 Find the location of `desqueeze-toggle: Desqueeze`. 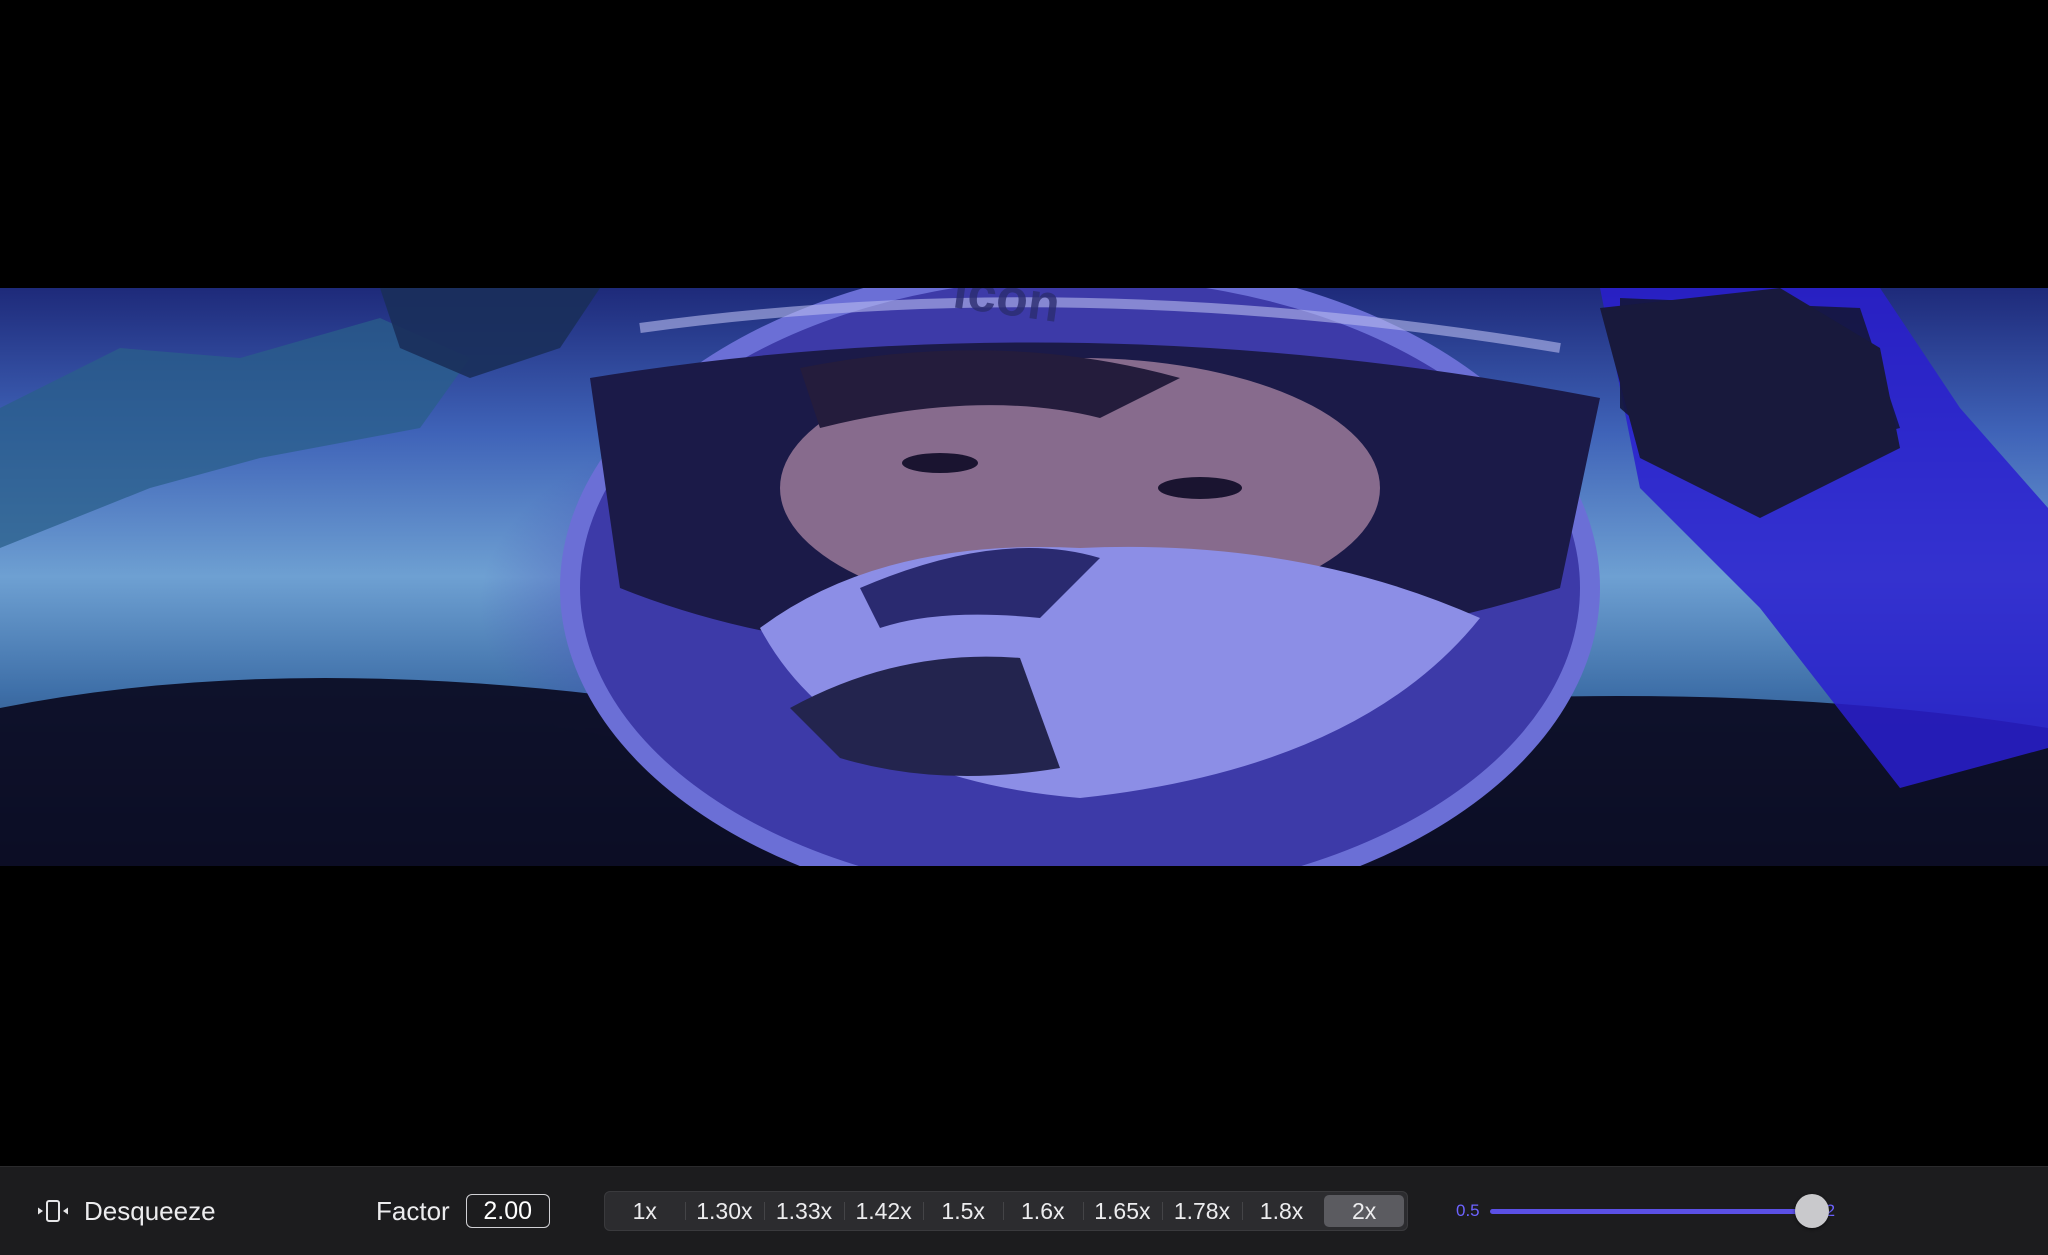

desqueeze-toggle: Desqueeze is located at coordinates (126, 1211).